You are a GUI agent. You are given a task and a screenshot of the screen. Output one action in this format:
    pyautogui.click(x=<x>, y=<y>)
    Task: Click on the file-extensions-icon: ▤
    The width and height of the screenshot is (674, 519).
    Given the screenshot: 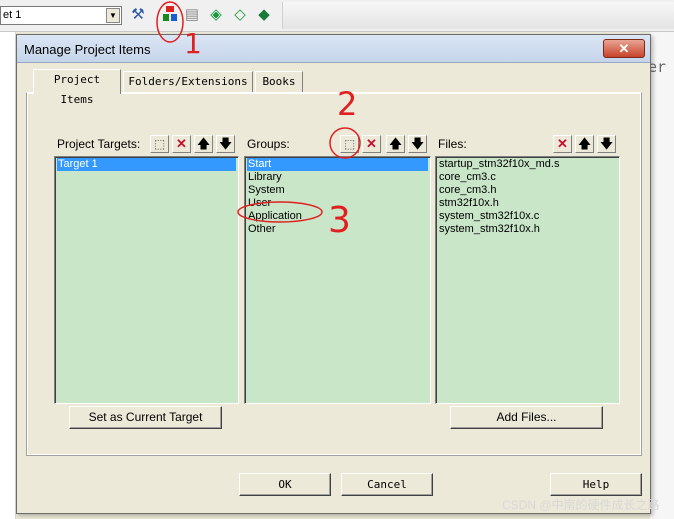 What is the action you would take?
    pyautogui.click(x=192, y=15)
    